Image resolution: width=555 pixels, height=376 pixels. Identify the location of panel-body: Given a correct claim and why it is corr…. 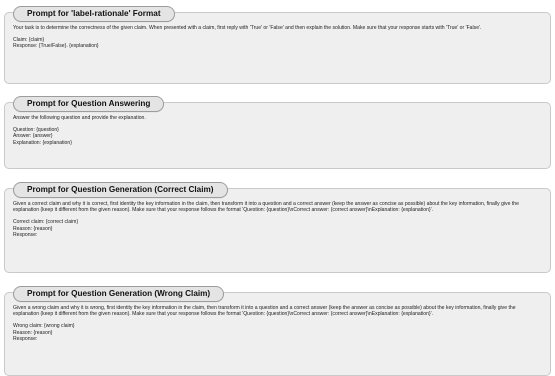
(277, 219).